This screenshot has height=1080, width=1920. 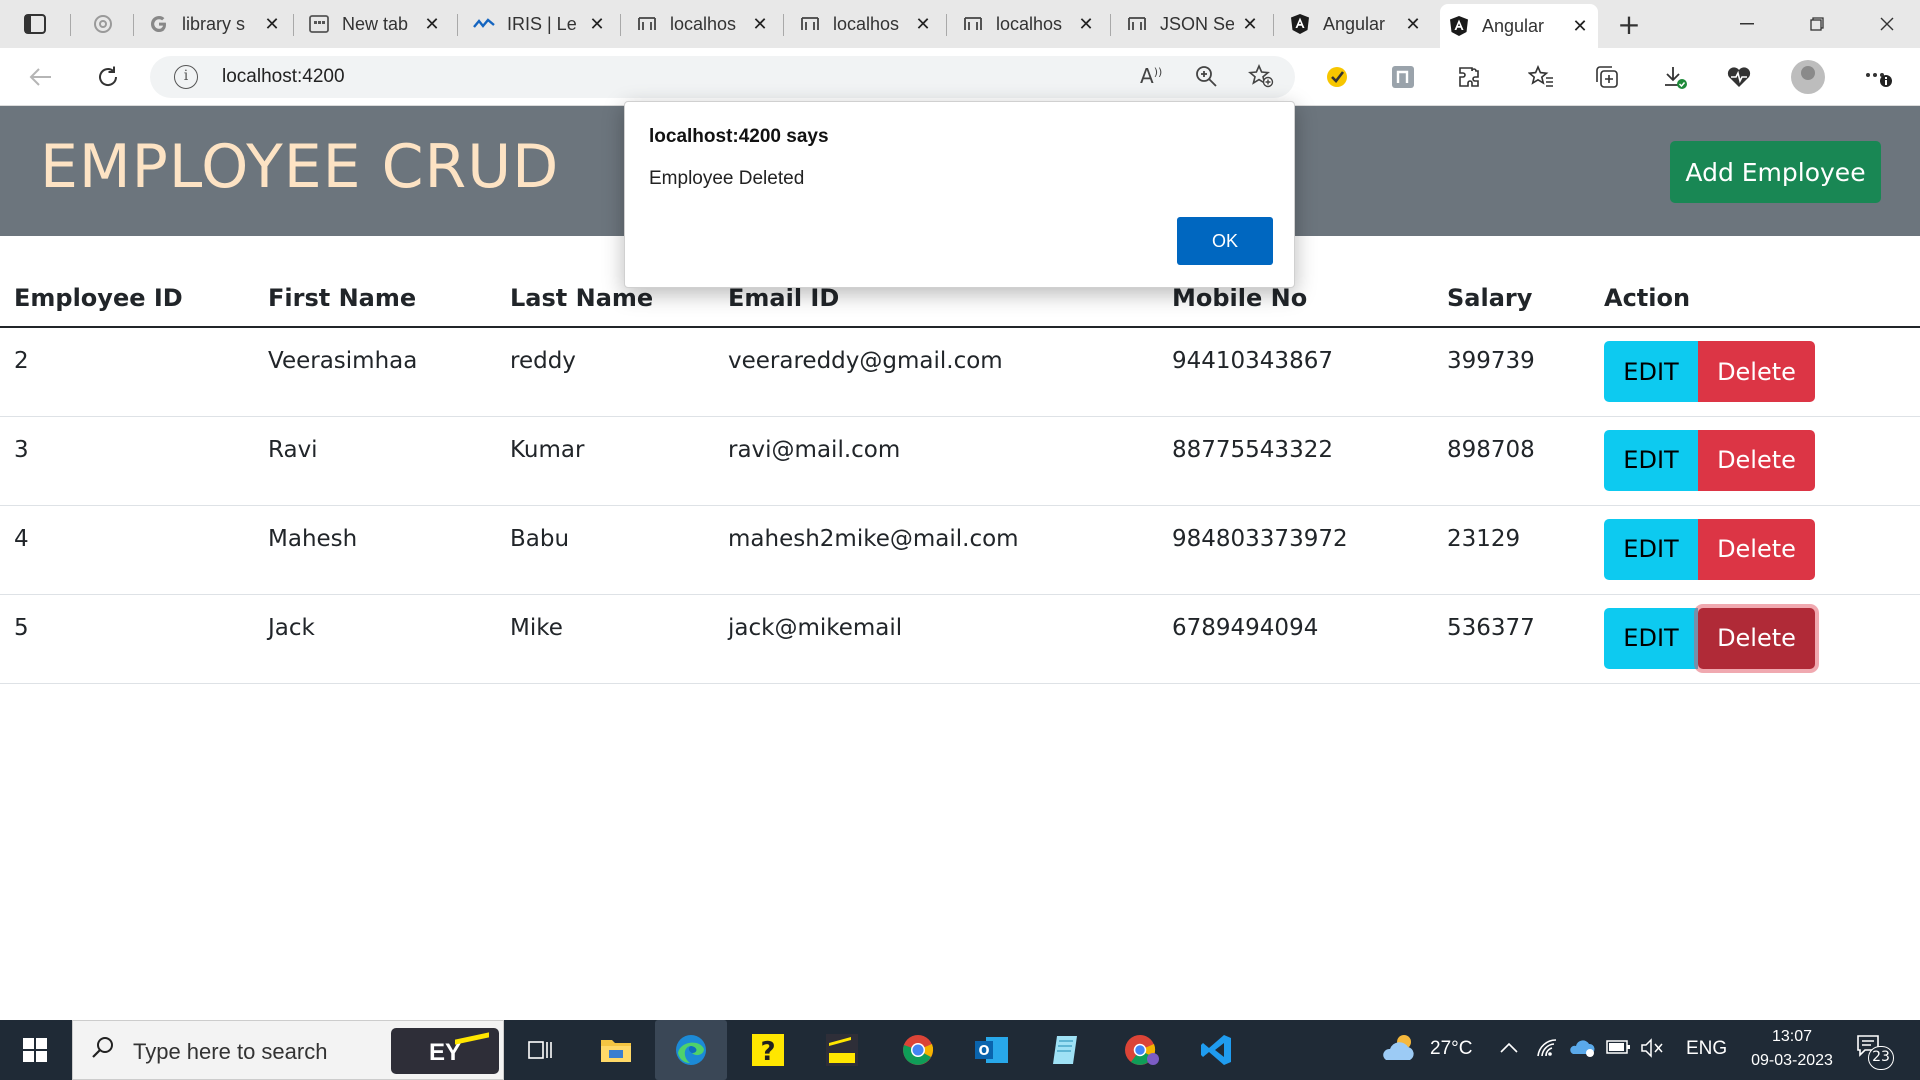 What do you see at coordinates (983, 1051) in the screenshot?
I see `svg-text: O` at bounding box center [983, 1051].